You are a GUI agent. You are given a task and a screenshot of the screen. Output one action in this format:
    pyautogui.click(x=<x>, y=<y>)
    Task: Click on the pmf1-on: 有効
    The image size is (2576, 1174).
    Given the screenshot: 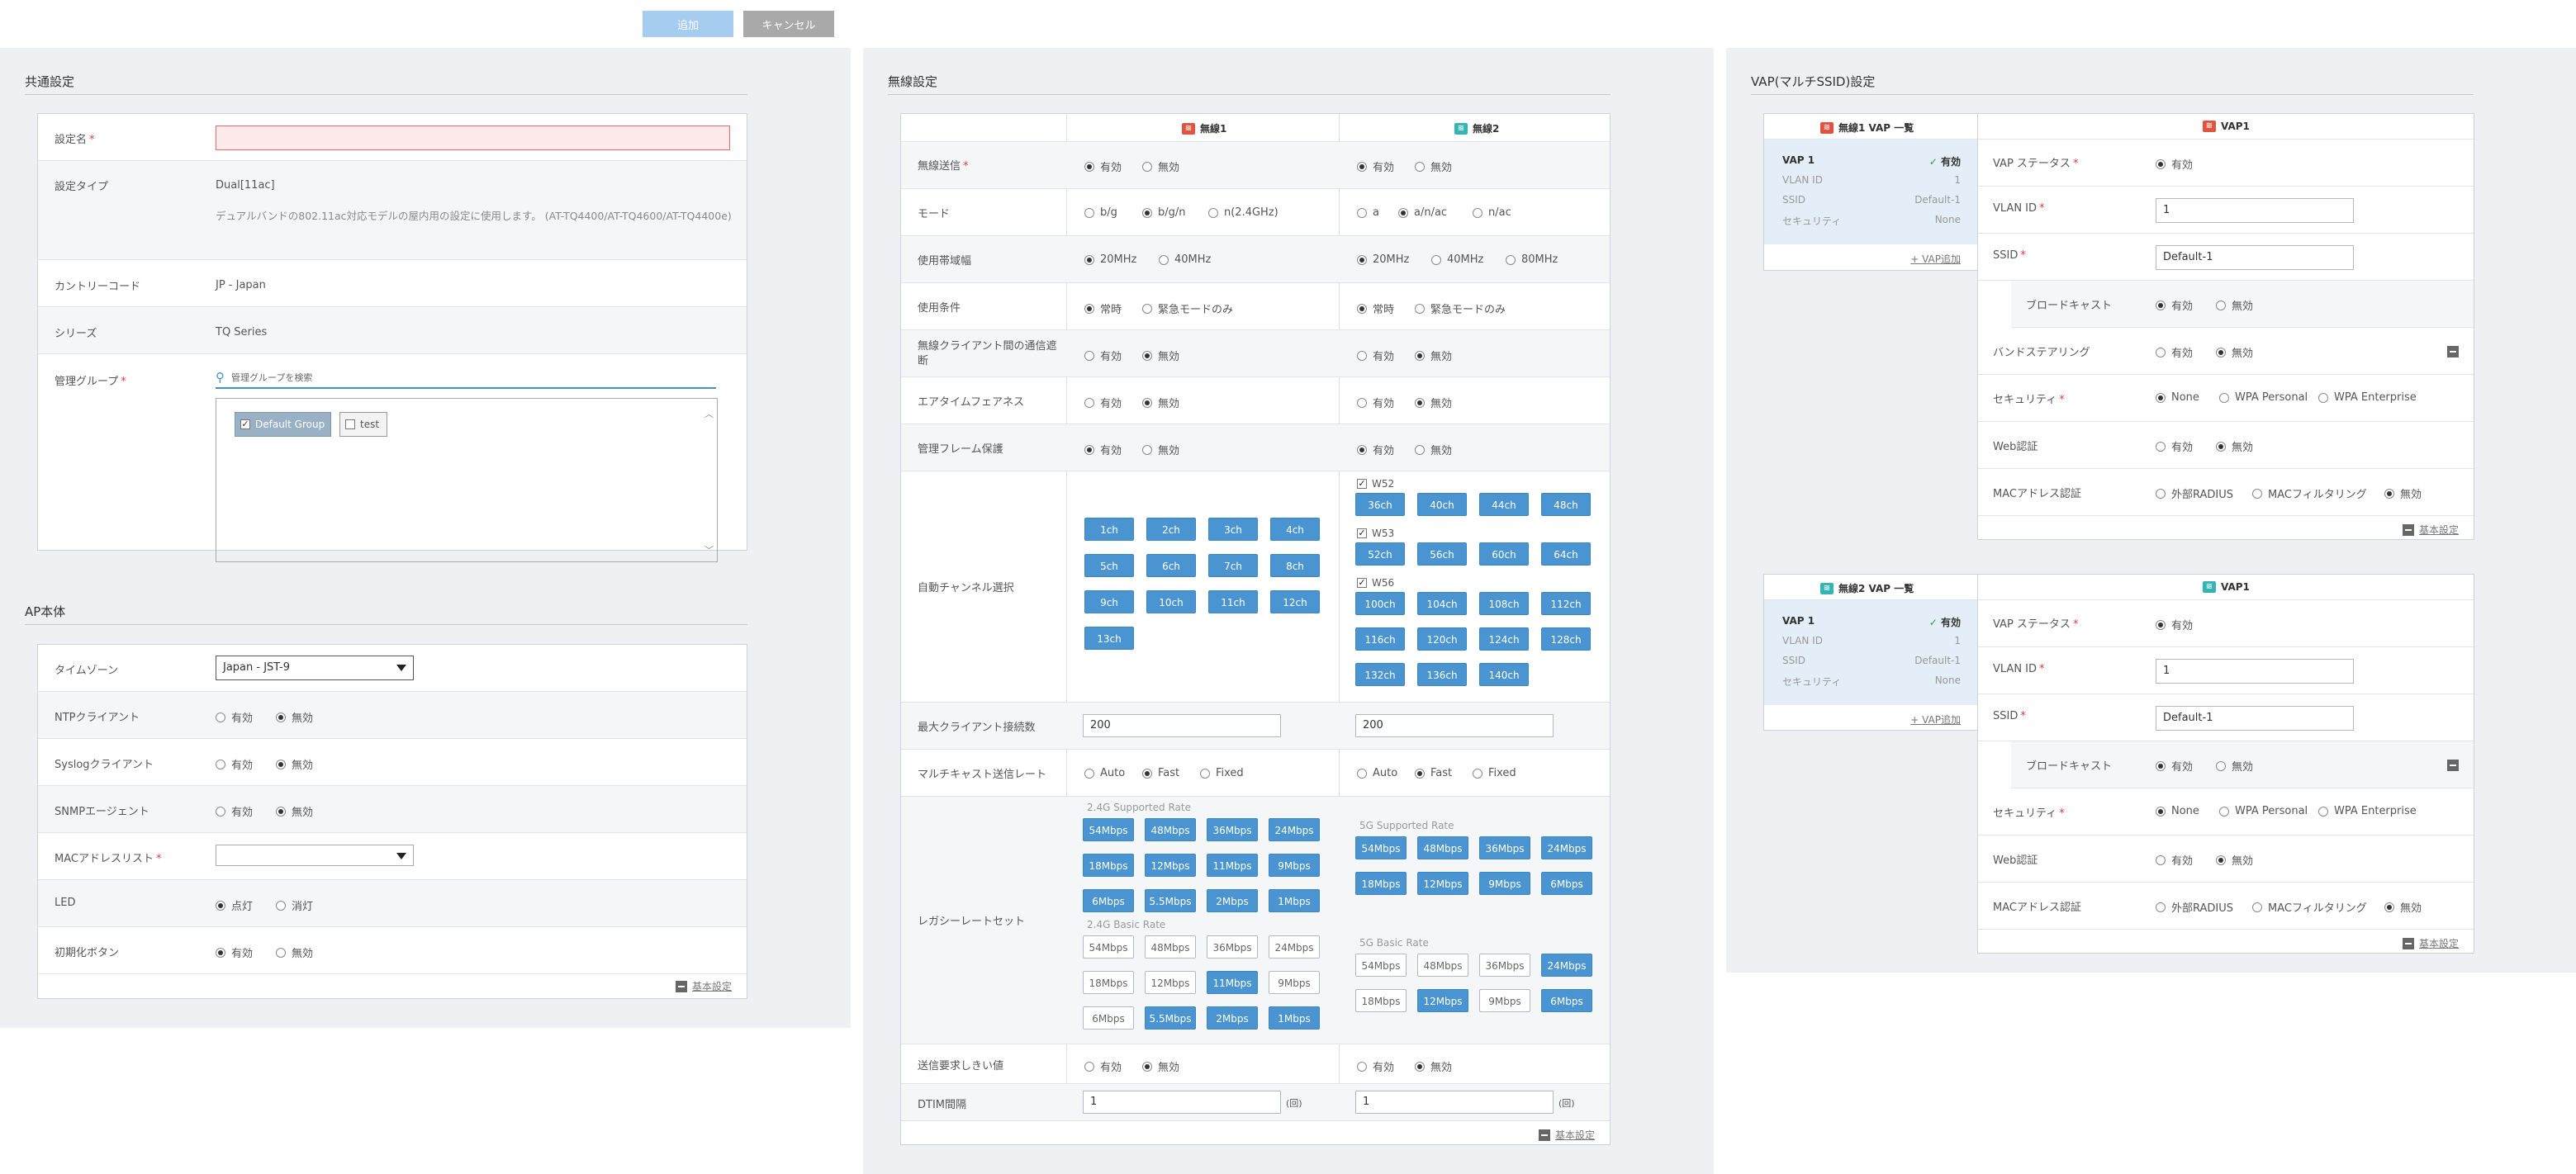 What is the action you would take?
    pyautogui.click(x=1103, y=449)
    